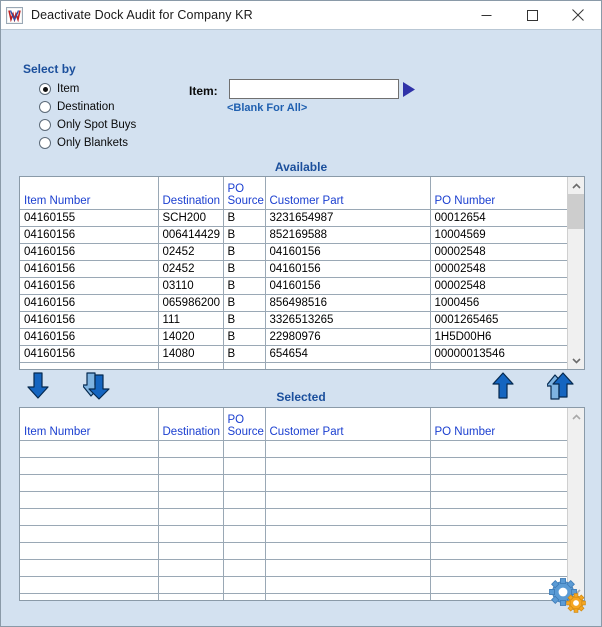 The height and width of the screenshot is (627, 602). I want to click on item-go-button, so click(409, 89).